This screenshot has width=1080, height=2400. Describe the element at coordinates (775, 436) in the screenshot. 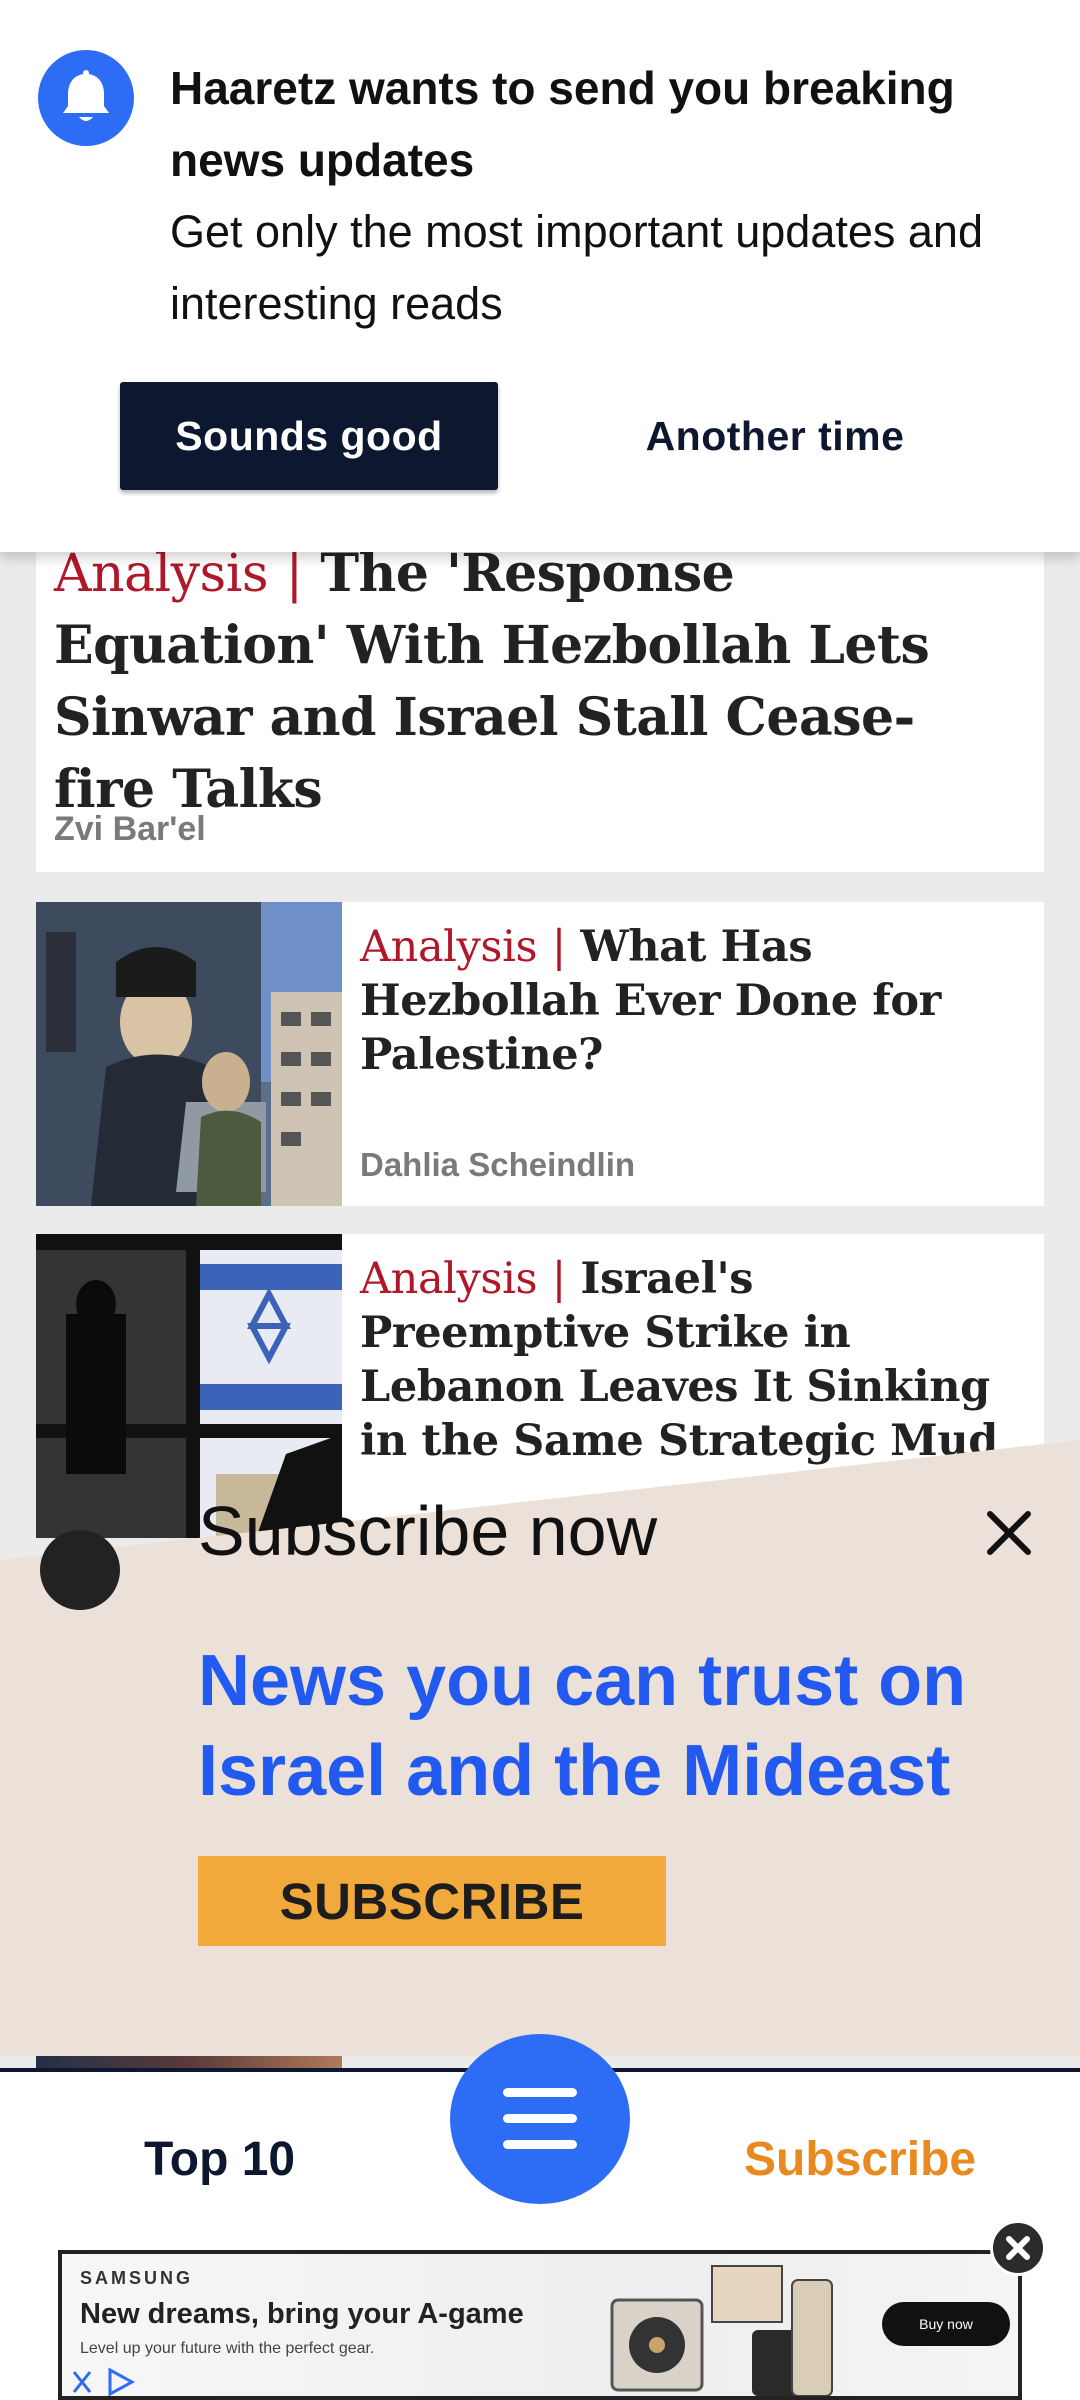

I see `another-time-button: Another time` at that location.